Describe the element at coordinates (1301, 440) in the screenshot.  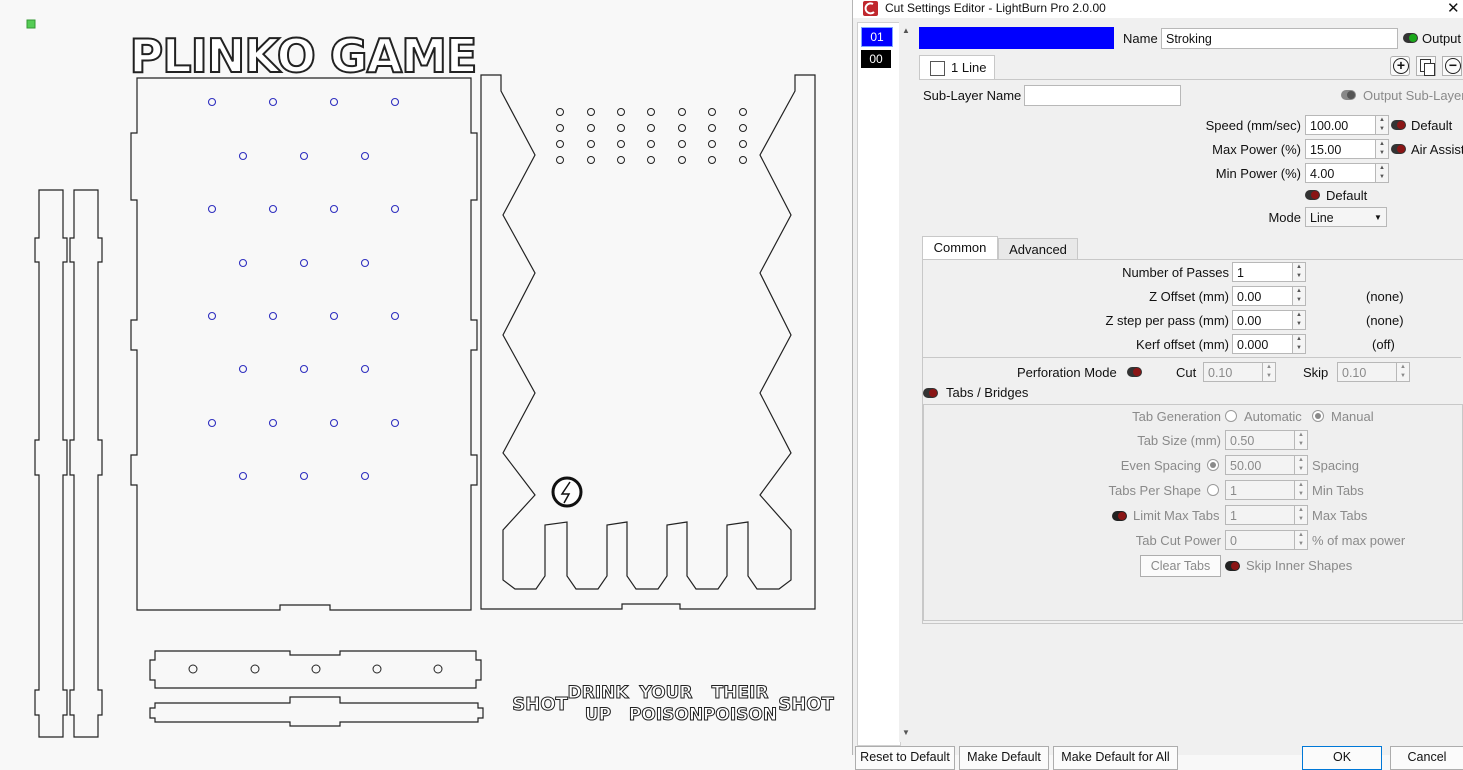
I see `tab-size-stepper: ▲ ▼` at that location.